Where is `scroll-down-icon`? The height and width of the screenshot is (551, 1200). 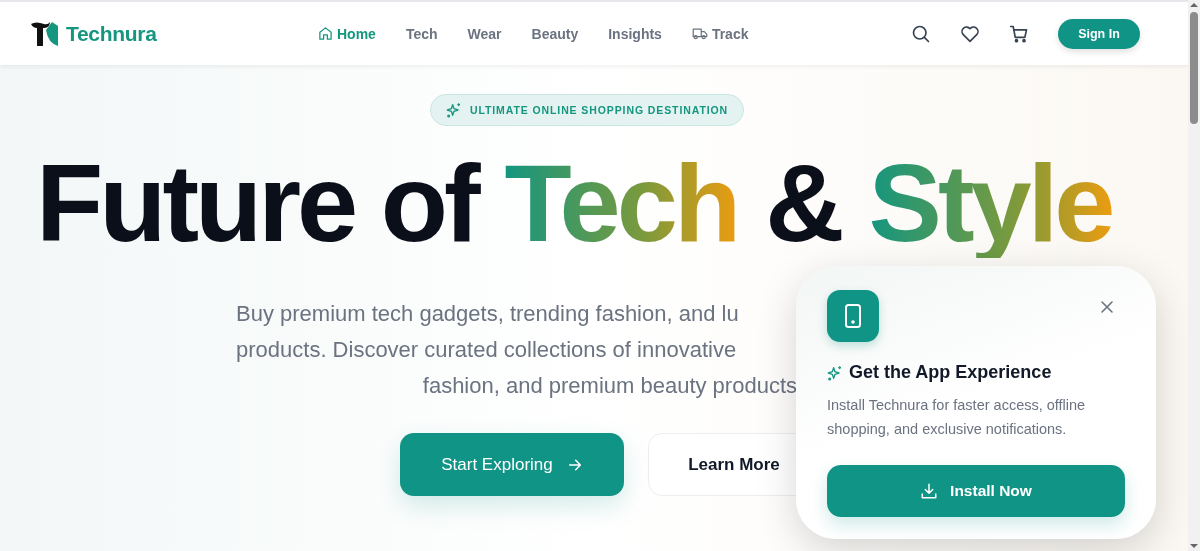 scroll-down-icon is located at coordinates (1194, 546).